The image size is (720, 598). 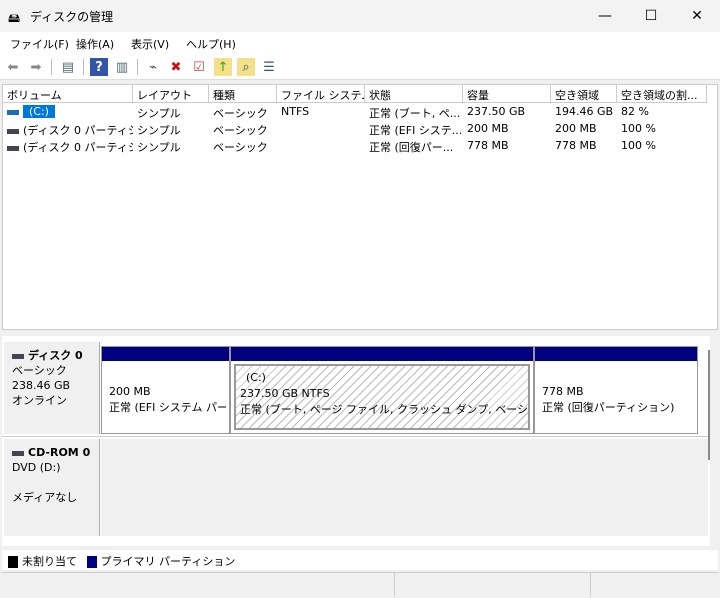 What do you see at coordinates (563, 391) in the screenshot?
I see `partition-size: 778 MB` at bounding box center [563, 391].